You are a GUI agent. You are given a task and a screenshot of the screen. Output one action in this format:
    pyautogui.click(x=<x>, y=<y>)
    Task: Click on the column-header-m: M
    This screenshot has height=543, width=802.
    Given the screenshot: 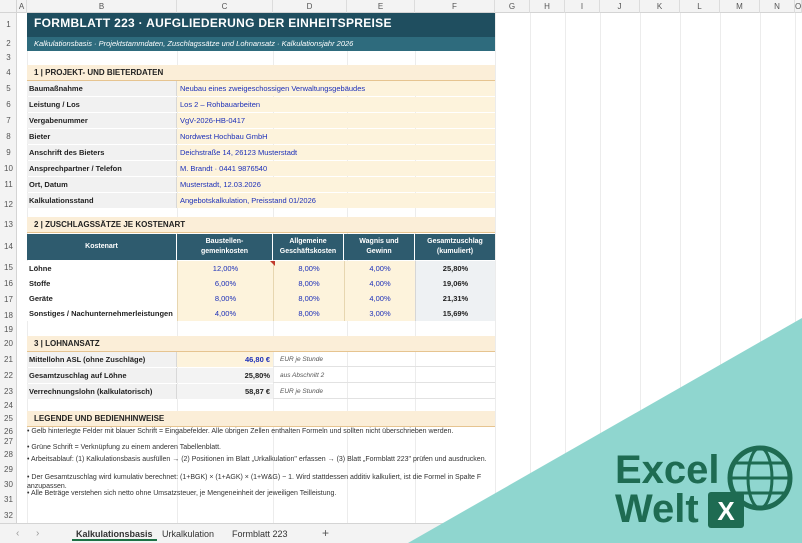 What is the action you would take?
    pyautogui.click(x=740, y=6)
    